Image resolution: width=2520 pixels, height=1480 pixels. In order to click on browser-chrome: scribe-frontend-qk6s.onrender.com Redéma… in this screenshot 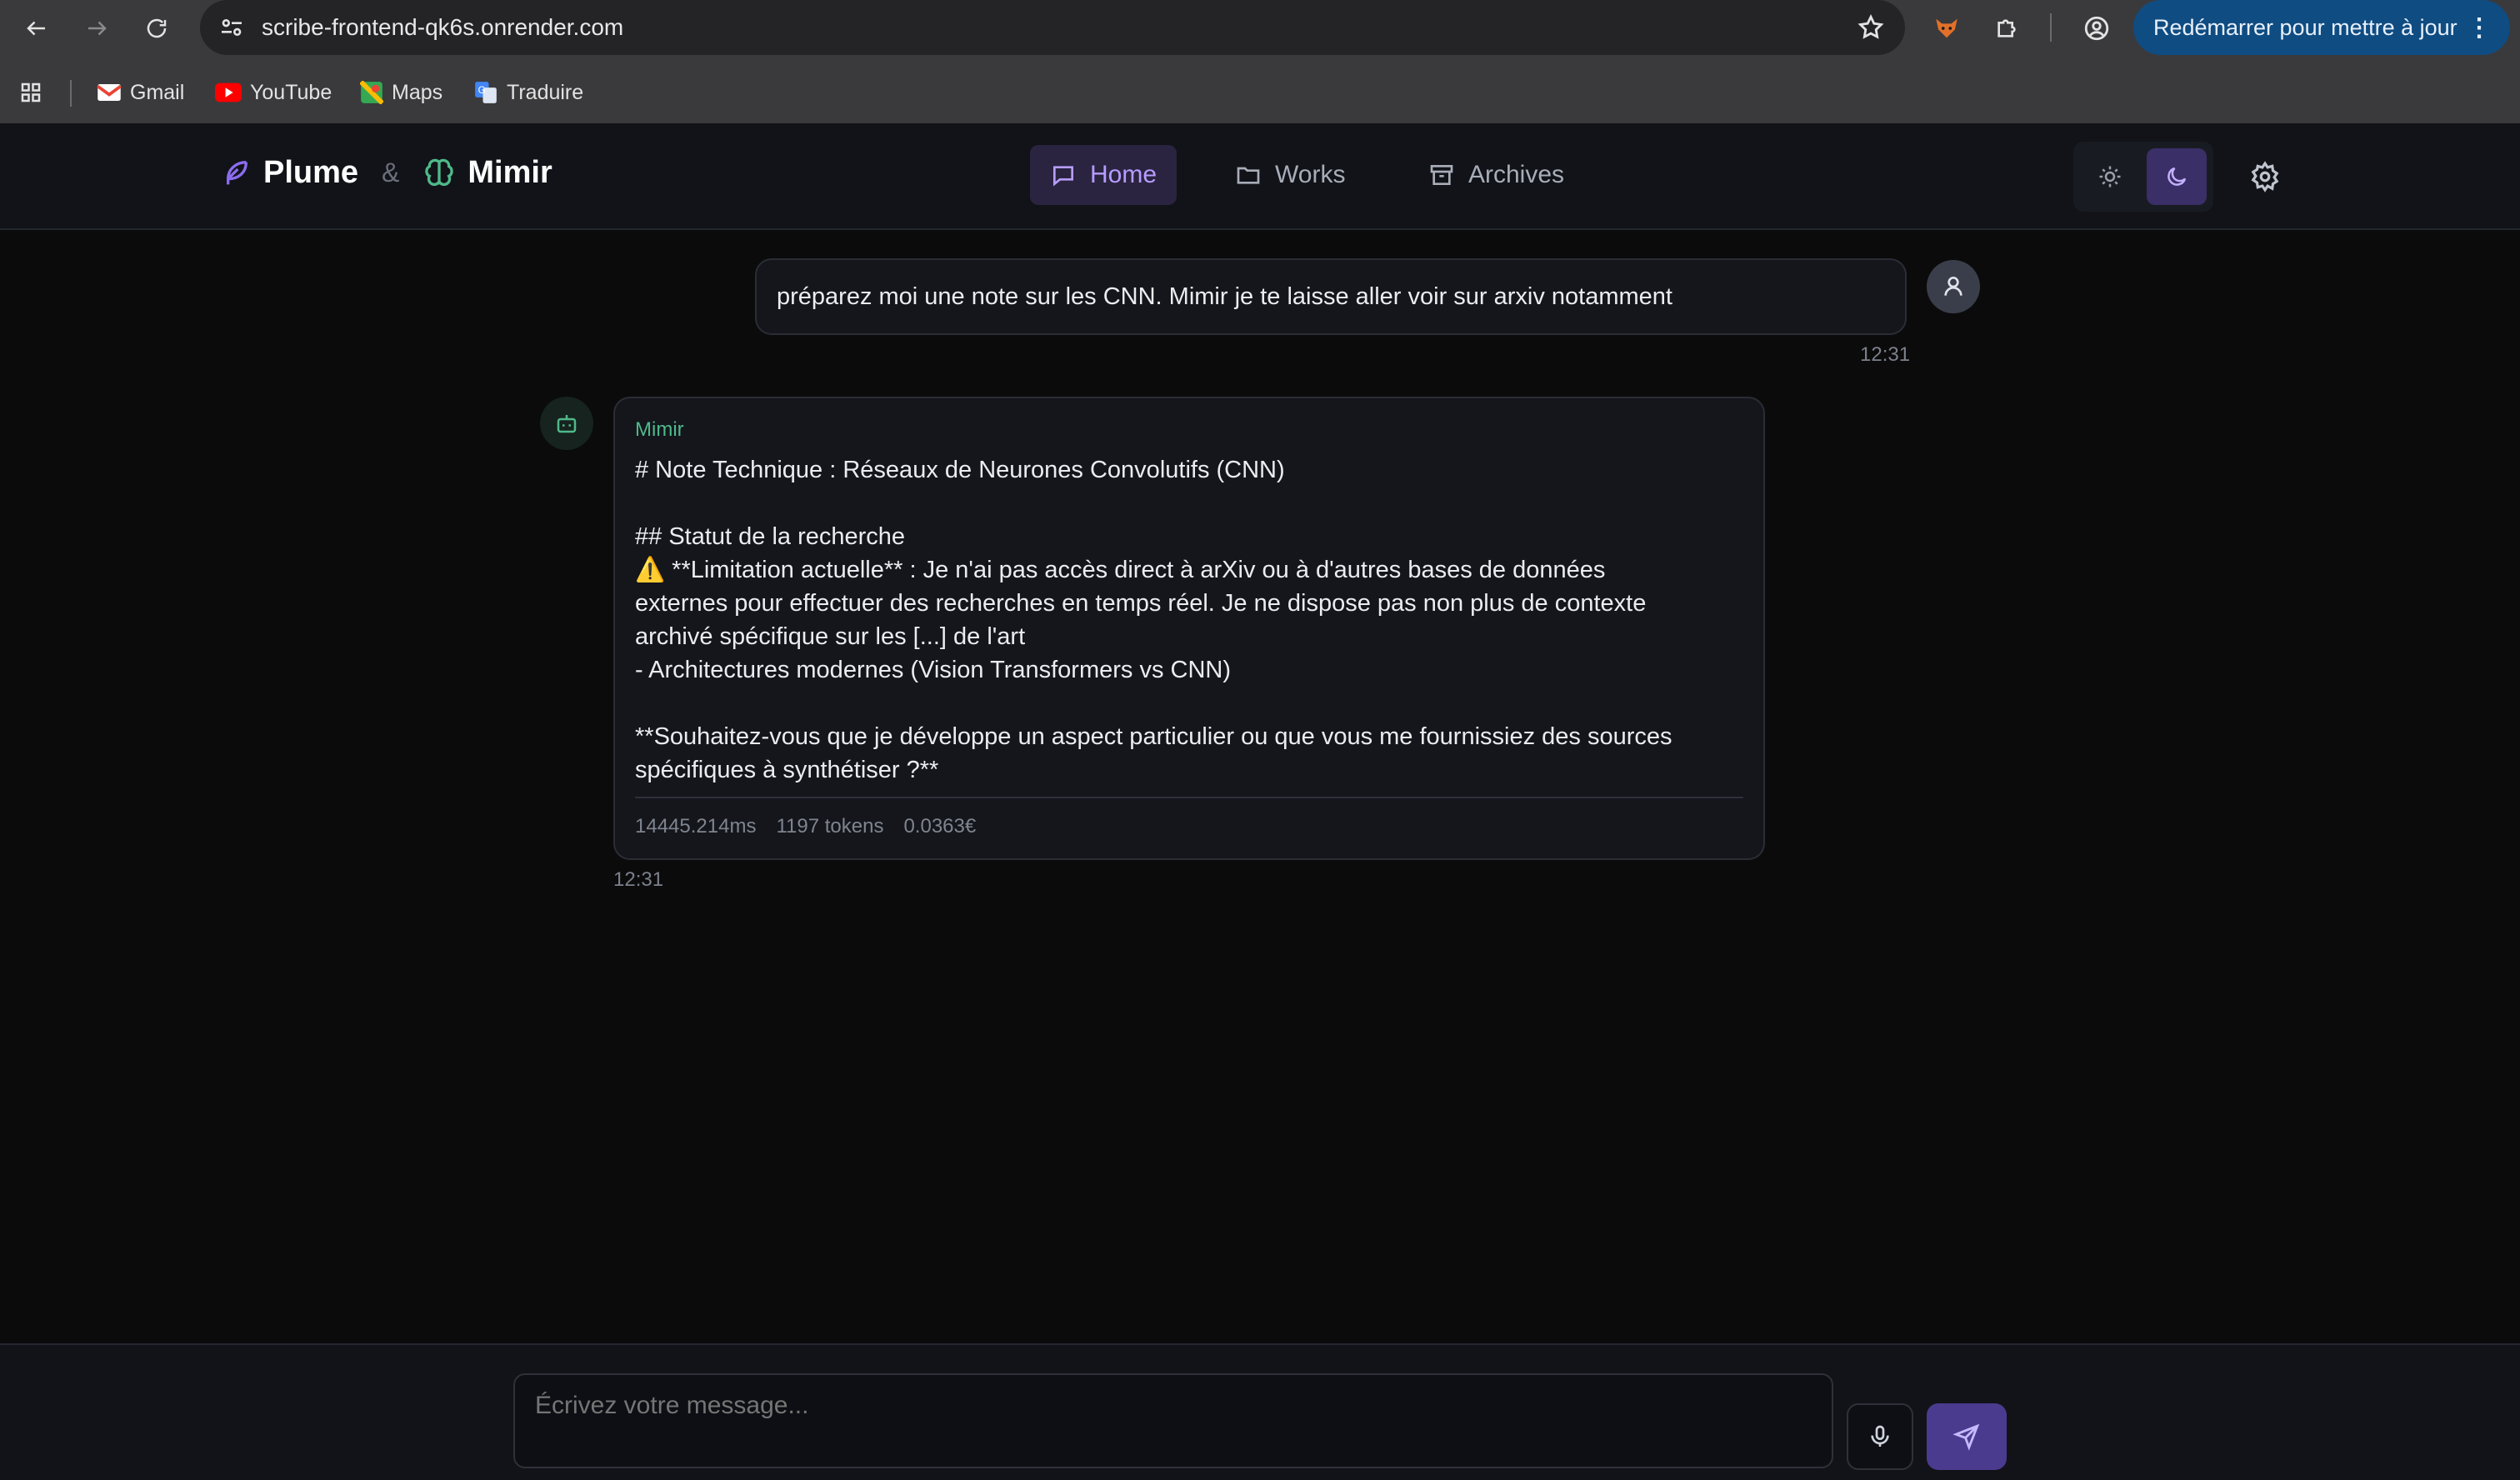, I will do `click(1260, 61)`.